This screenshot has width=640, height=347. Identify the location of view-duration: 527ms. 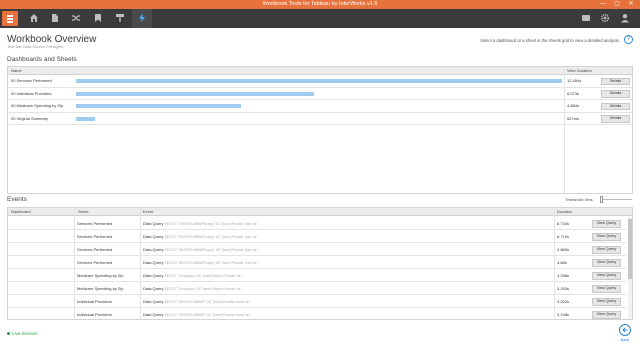
(573, 118).